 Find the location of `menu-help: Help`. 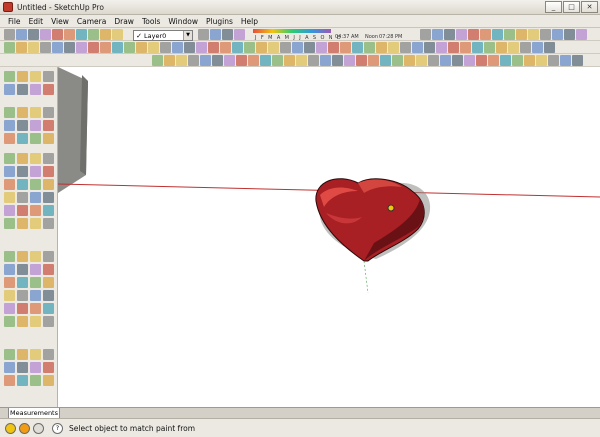

menu-help: Help is located at coordinates (249, 21).